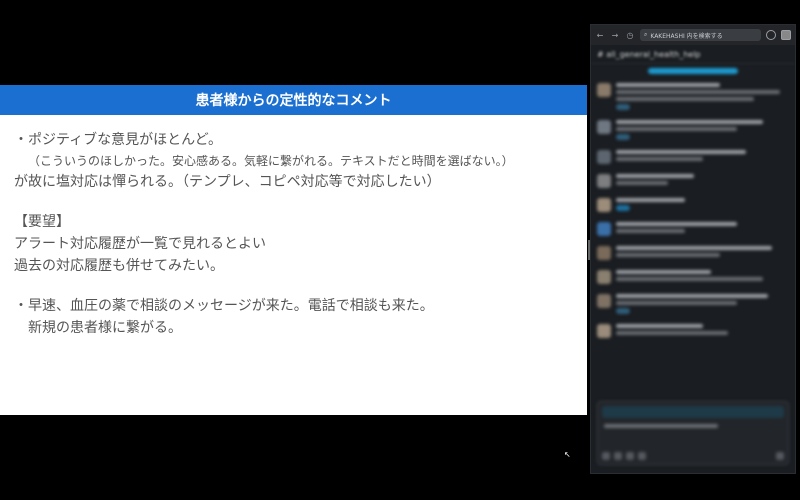  What do you see at coordinates (686, 36) in the screenshot?
I see `search-placeholder: KAKEHASHI 内を検索する` at bounding box center [686, 36].